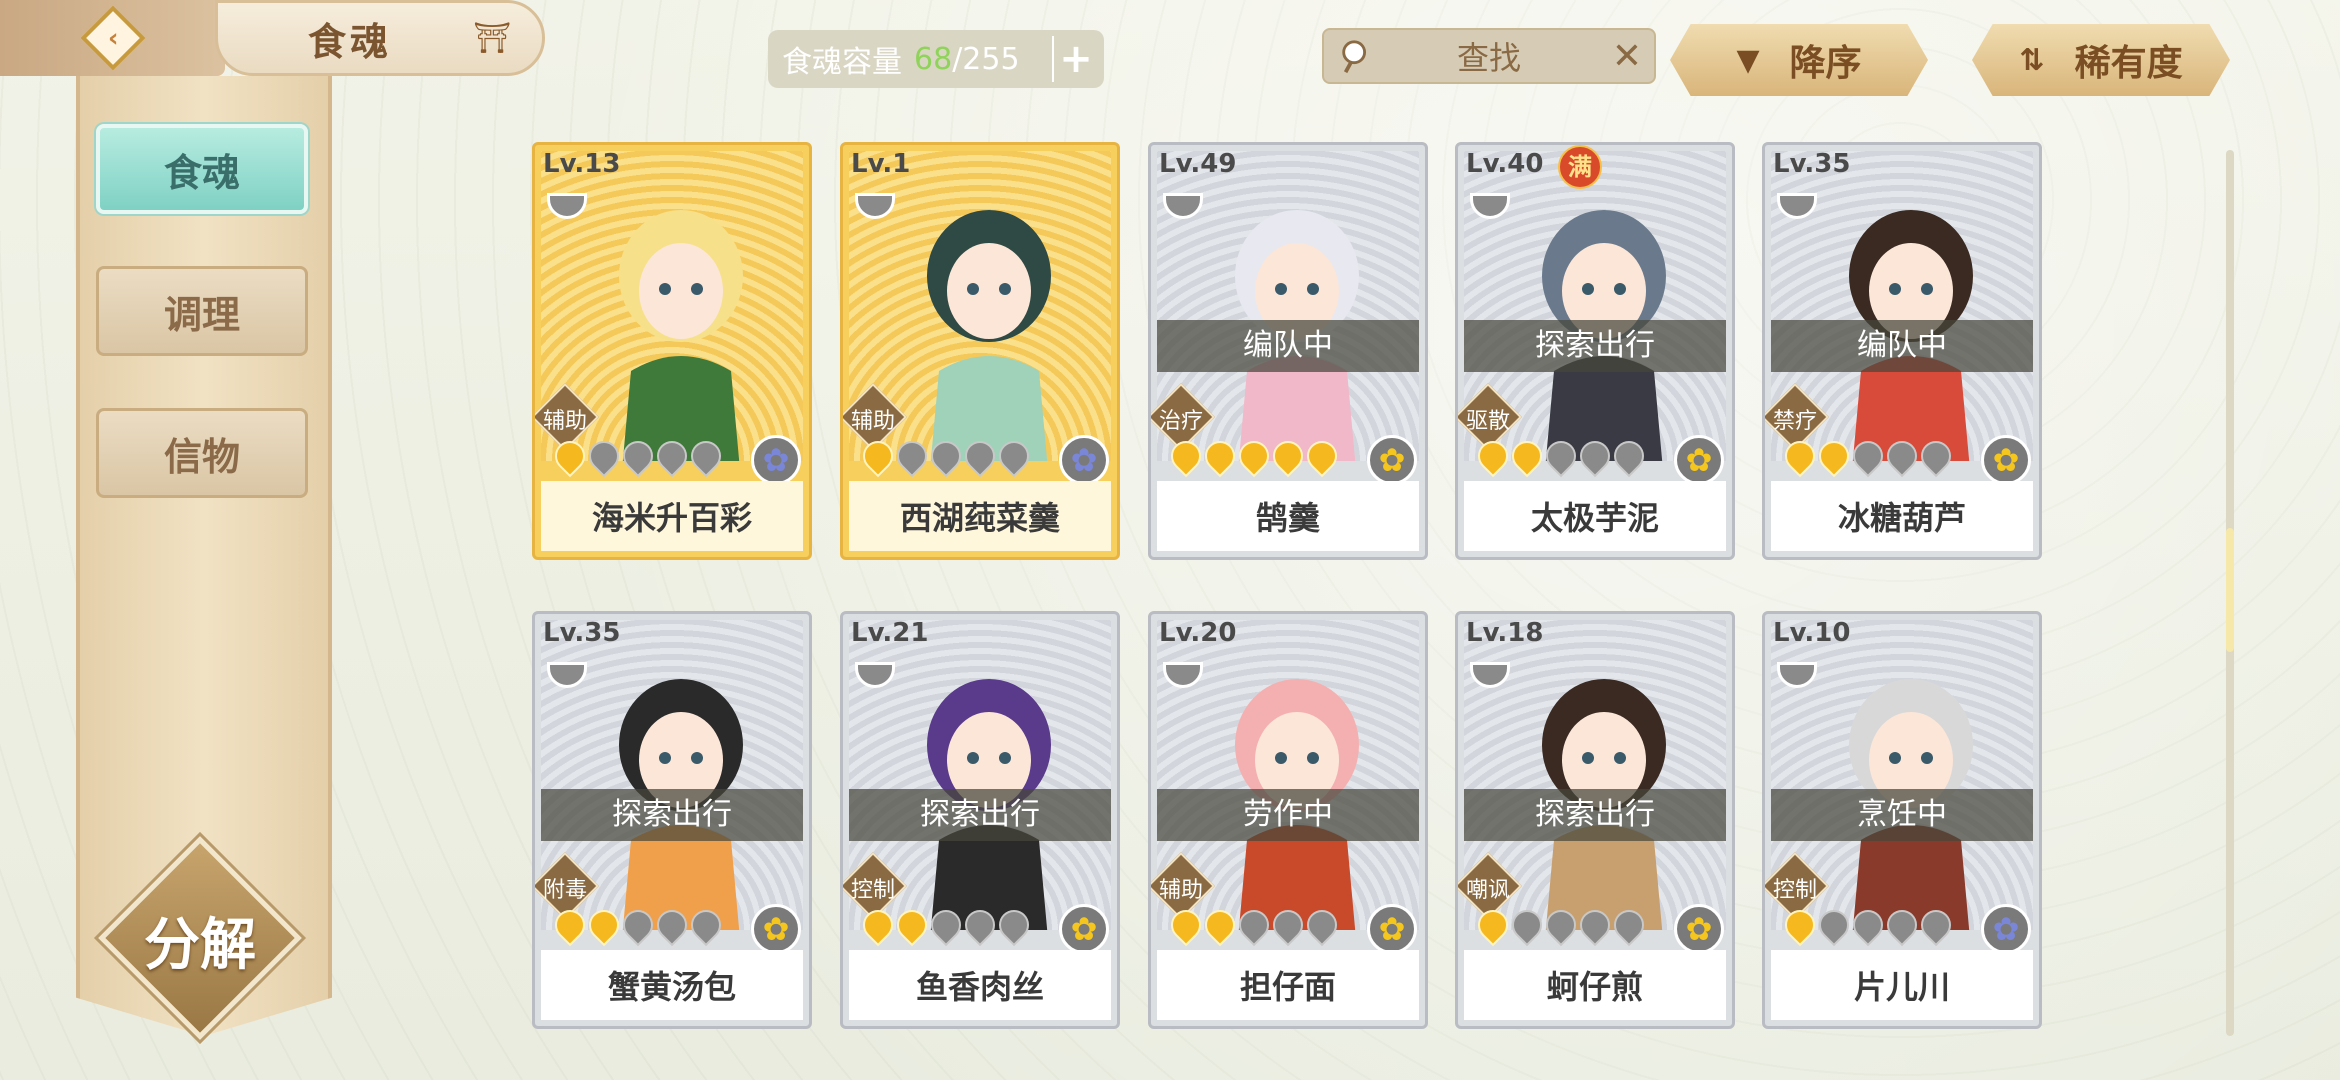 Image resolution: width=2340 pixels, height=1080 pixels. Describe the element at coordinates (986, 59) in the screenshot. I see `capacity-max: /255` at that location.